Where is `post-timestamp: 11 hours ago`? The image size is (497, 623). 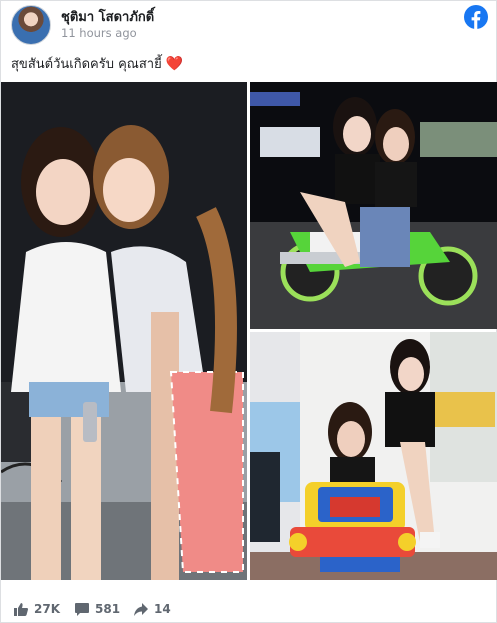 post-timestamp: 11 hours ago is located at coordinates (99, 33).